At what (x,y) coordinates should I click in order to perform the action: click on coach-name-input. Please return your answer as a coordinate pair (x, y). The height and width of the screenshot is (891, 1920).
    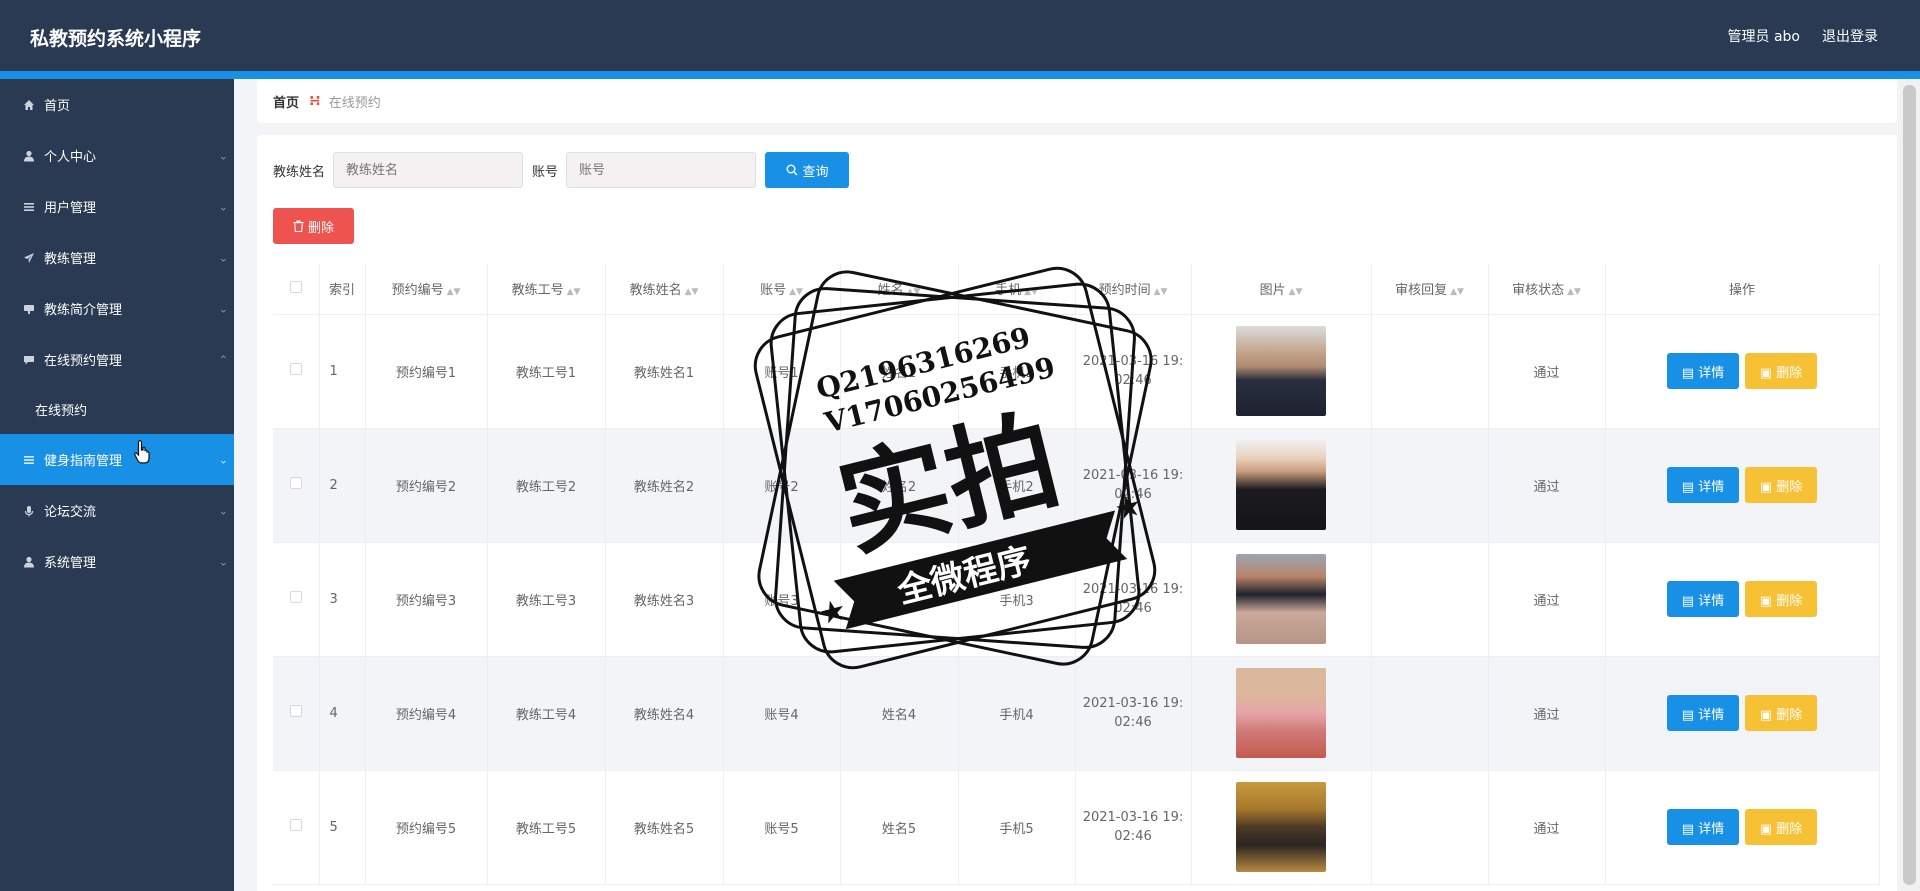
    Looking at the image, I should click on (428, 170).